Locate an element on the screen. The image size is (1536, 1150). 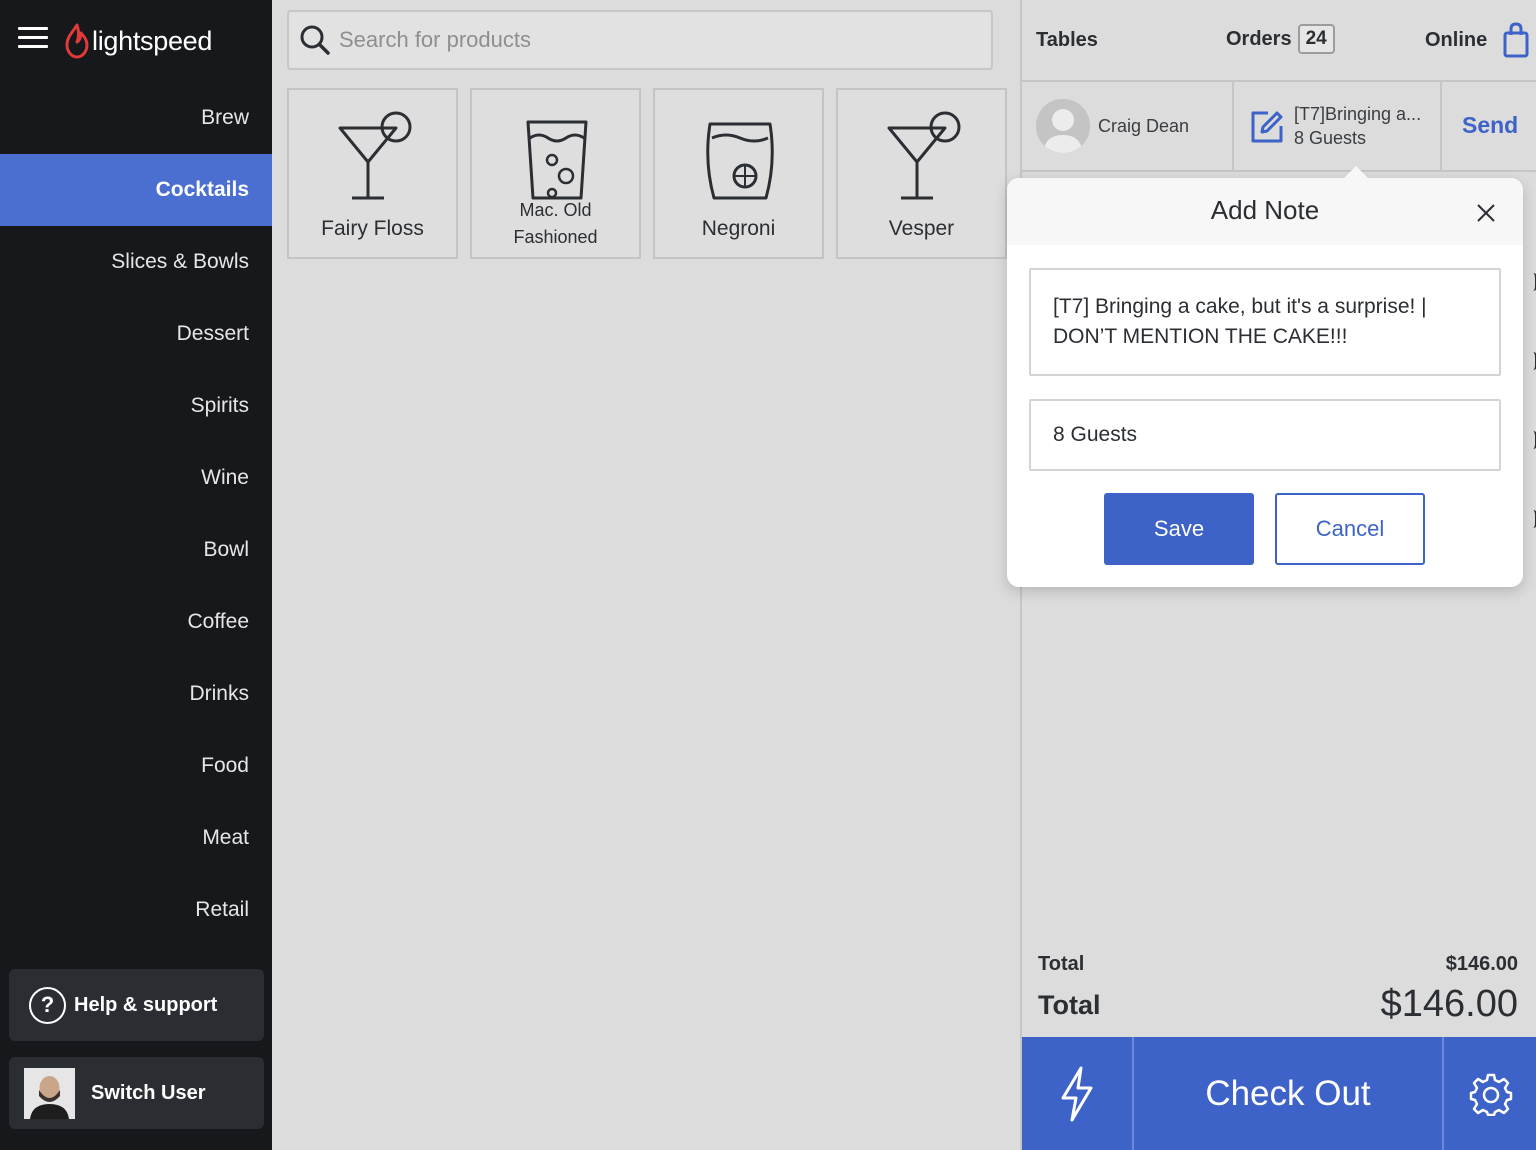
sidebar-item-meat: Meat is located at coordinates (136, 838).